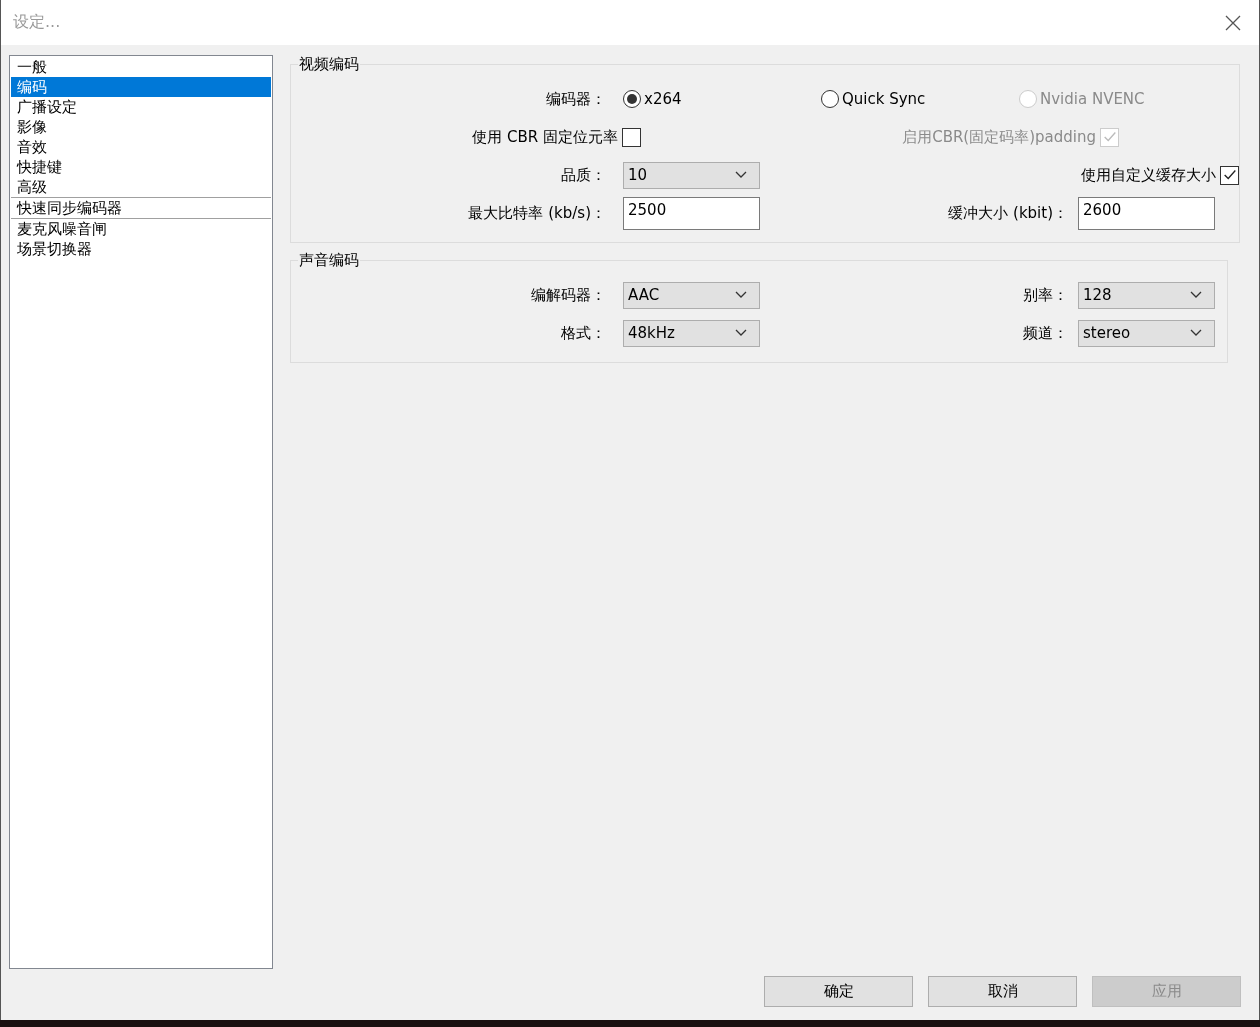 This screenshot has width=1260, height=1027. I want to click on checkbox-label: 使用自定义缓存大小, so click(1148, 175).